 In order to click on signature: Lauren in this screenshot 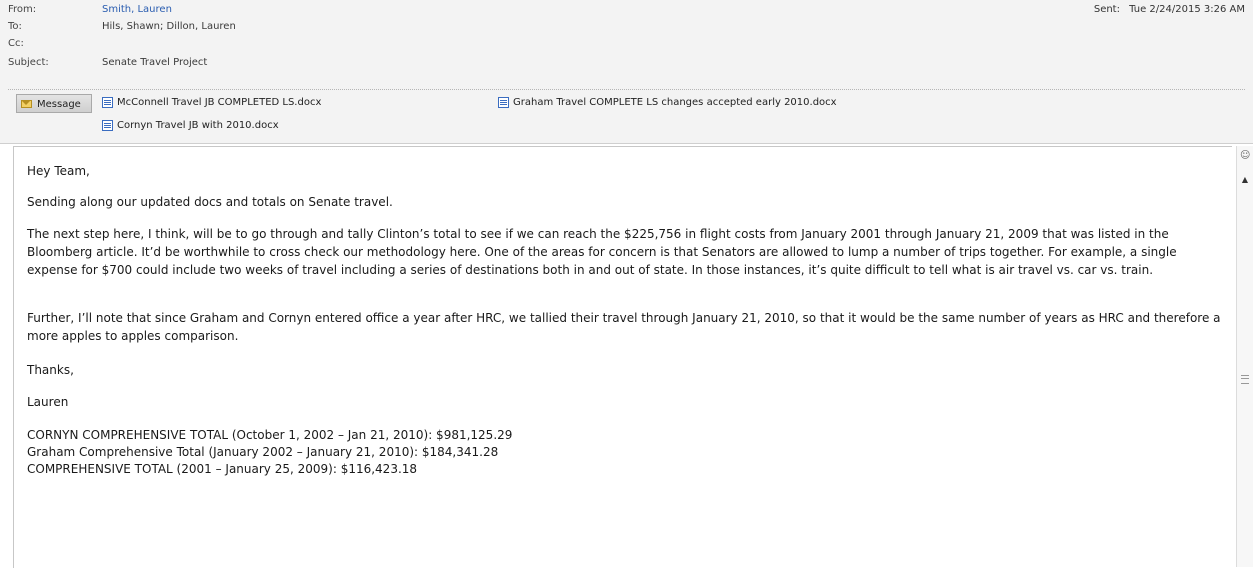, I will do `click(48, 402)`.